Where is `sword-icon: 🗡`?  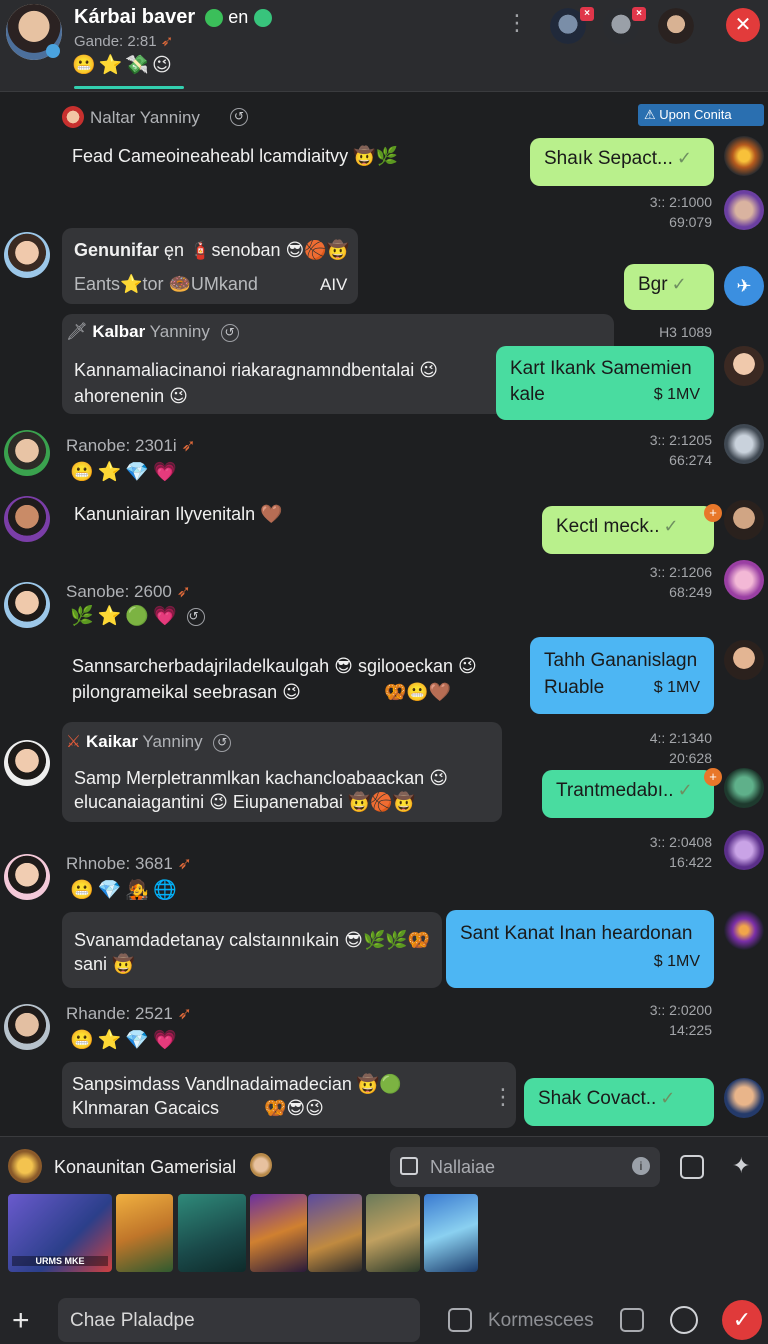
sword-icon: 🗡 is located at coordinates (77, 331).